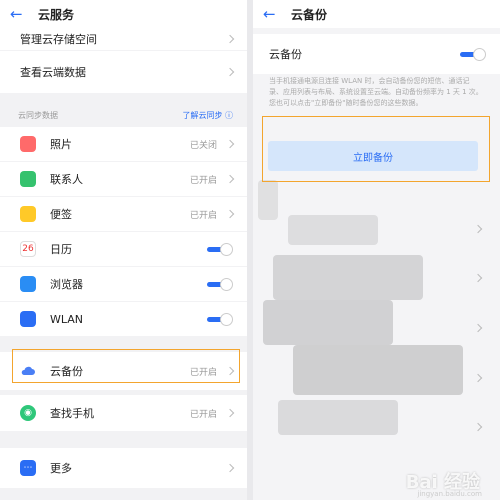 The image size is (500, 500). Describe the element at coordinates (61, 468) in the screenshot. I see `item-label: 更多` at that location.